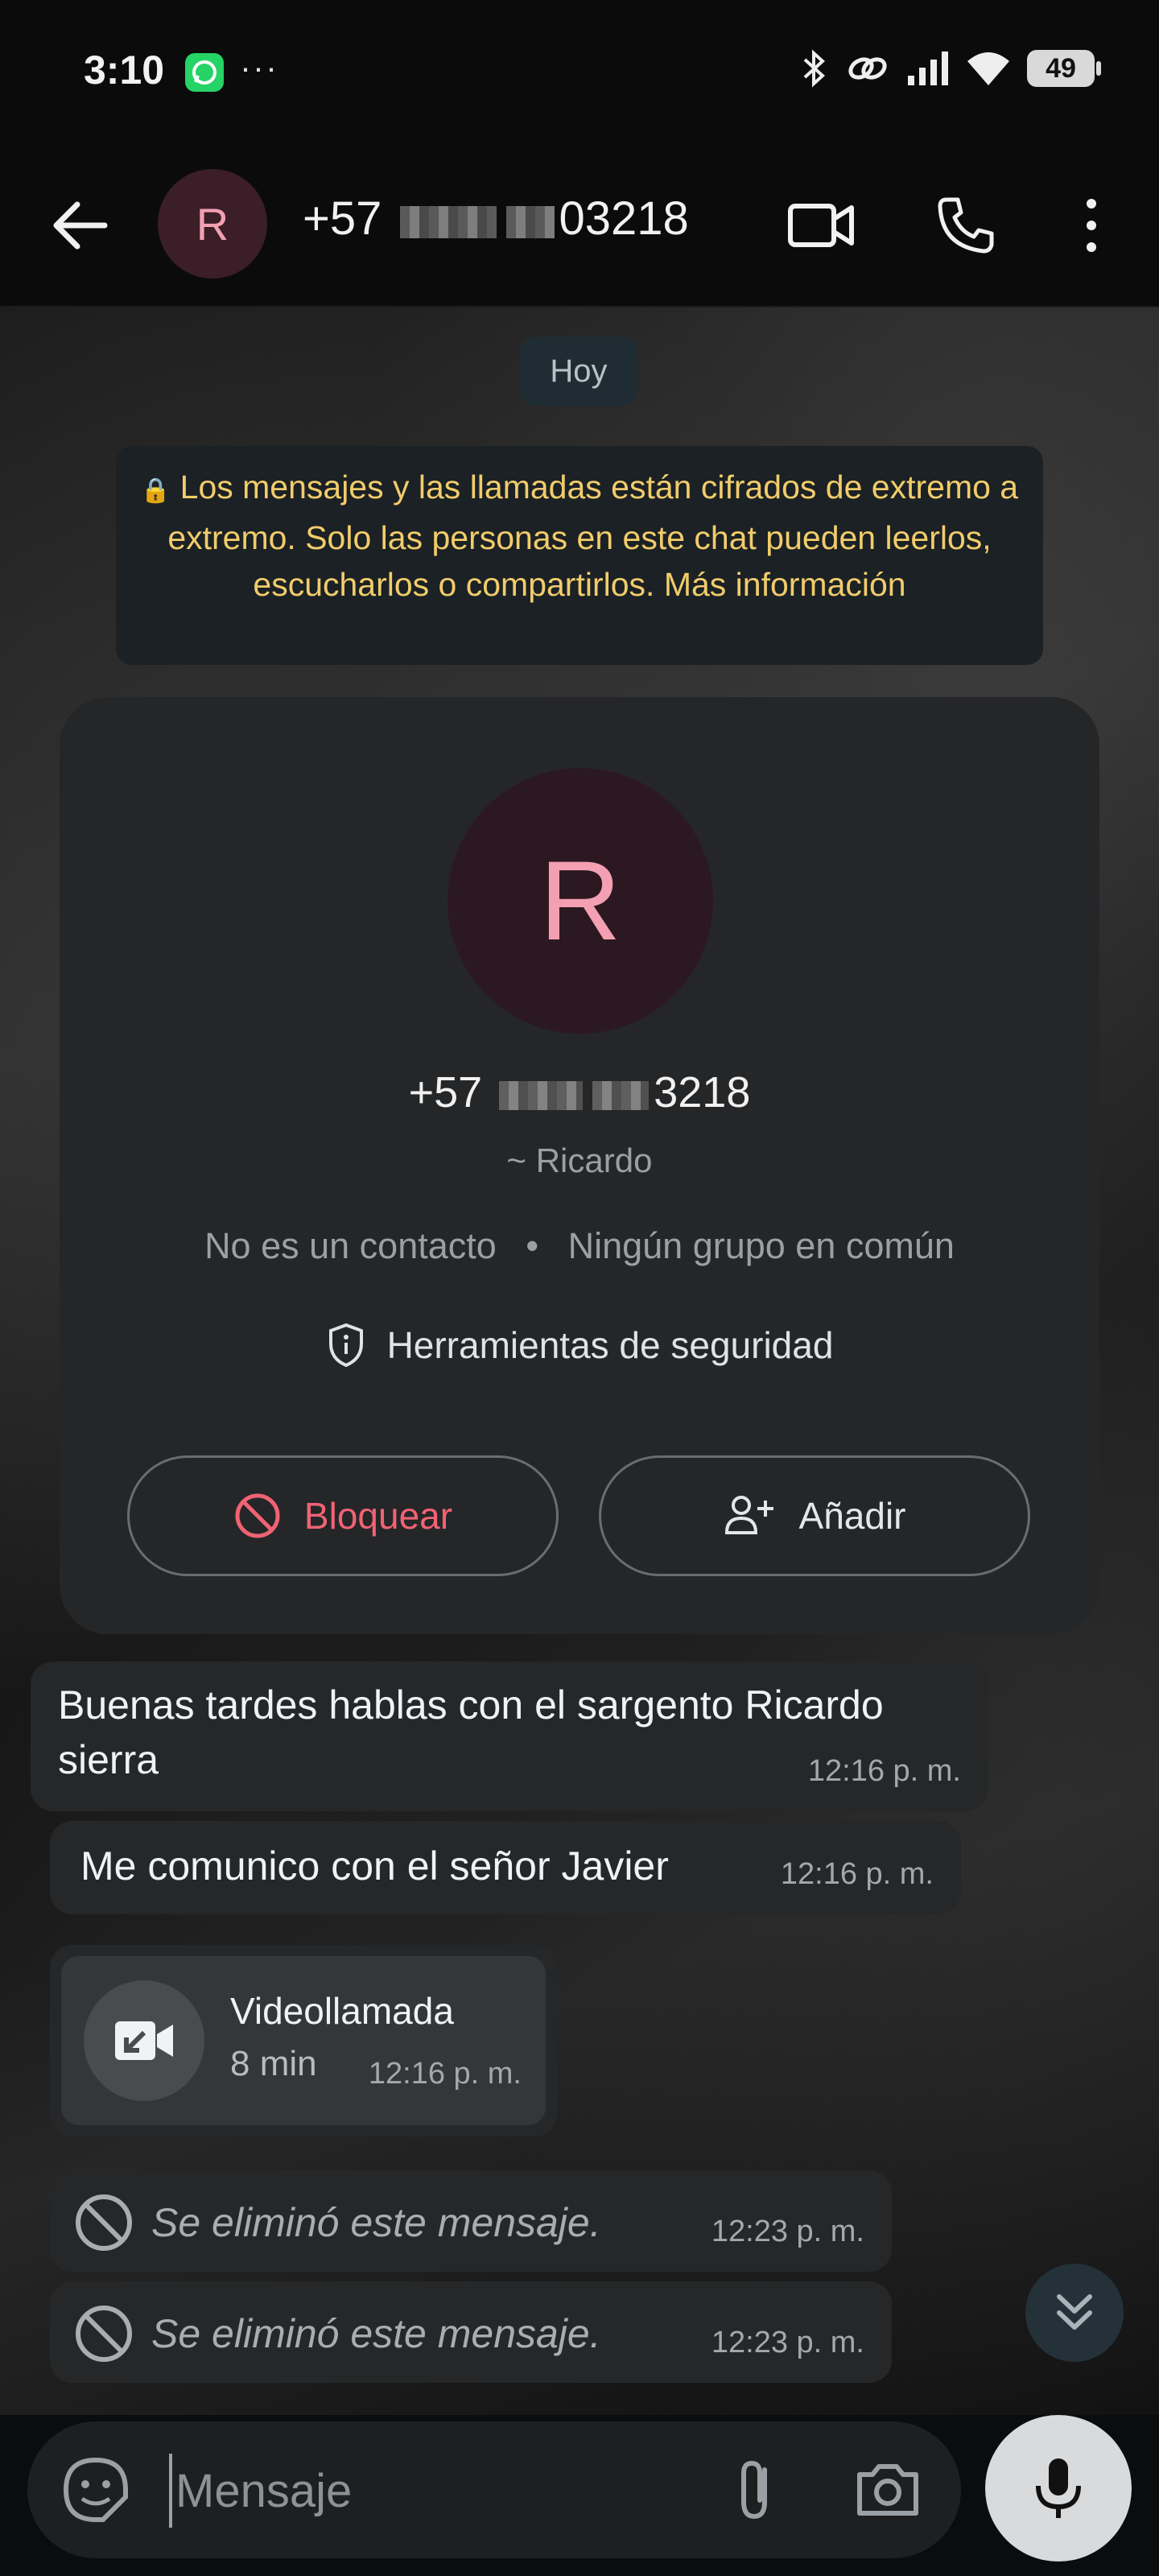 The height and width of the screenshot is (2576, 1159). Describe the element at coordinates (610, 1345) in the screenshot. I see `safety-tools-label: Herramientas de seguridad` at that location.